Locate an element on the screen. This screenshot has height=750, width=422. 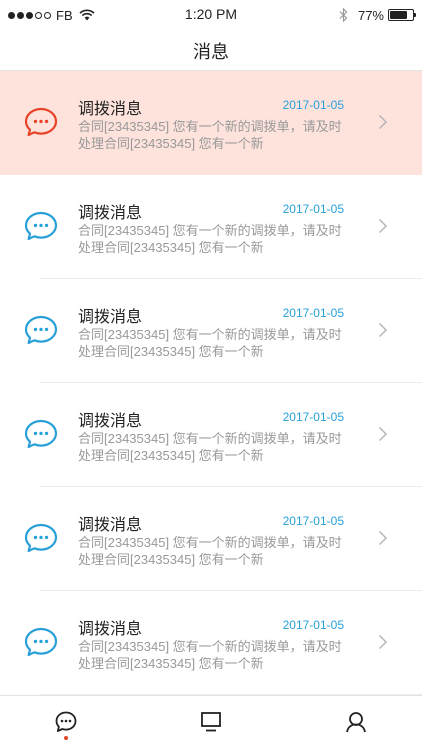
tab-monitor is located at coordinates (211, 723).